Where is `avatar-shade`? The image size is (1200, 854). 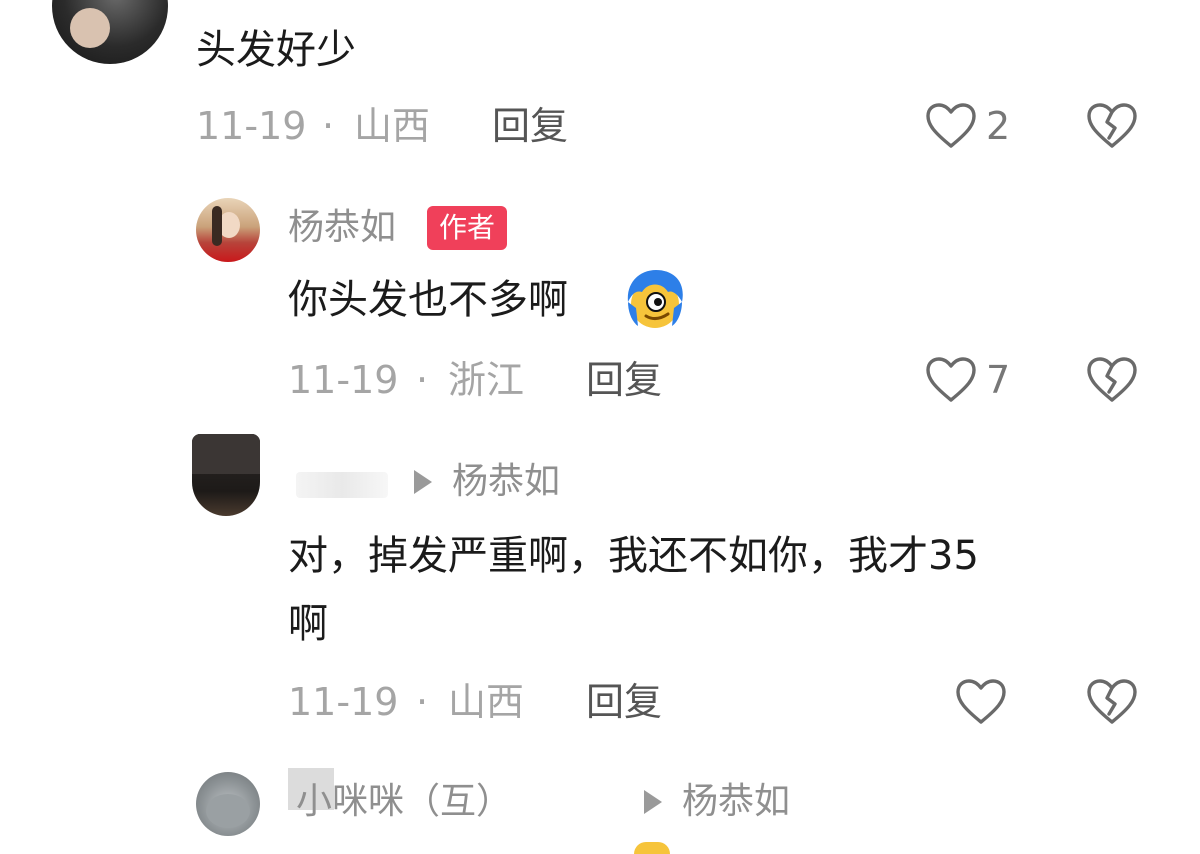
avatar-shade is located at coordinates (226, 454).